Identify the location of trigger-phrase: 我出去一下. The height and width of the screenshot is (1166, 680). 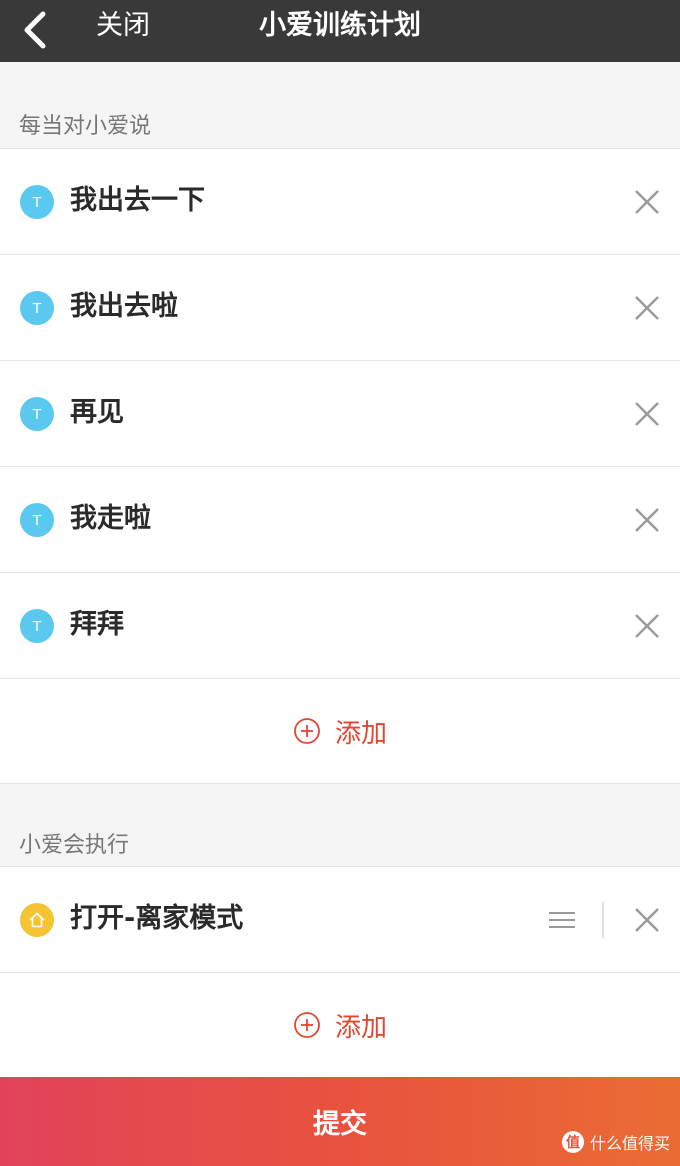
(137, 200).